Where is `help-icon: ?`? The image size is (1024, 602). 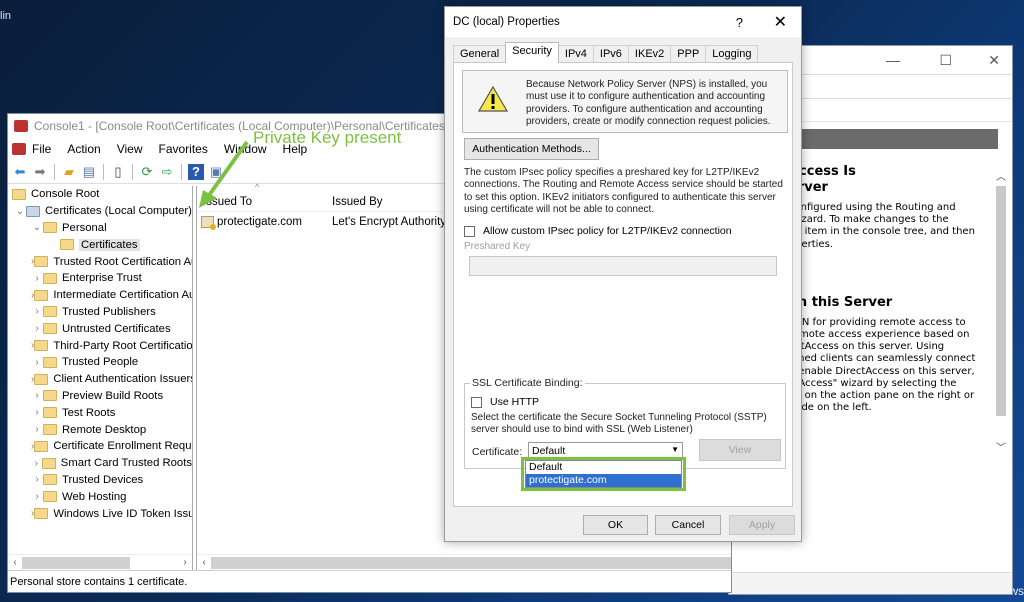
help-icon: ? is located at coordinates (739, 22).